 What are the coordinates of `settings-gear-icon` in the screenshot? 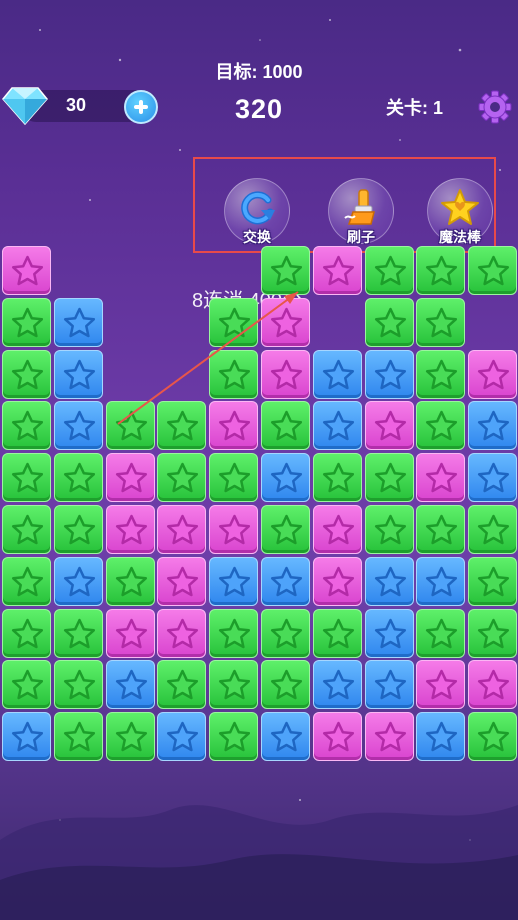 It's located at (495, 107).